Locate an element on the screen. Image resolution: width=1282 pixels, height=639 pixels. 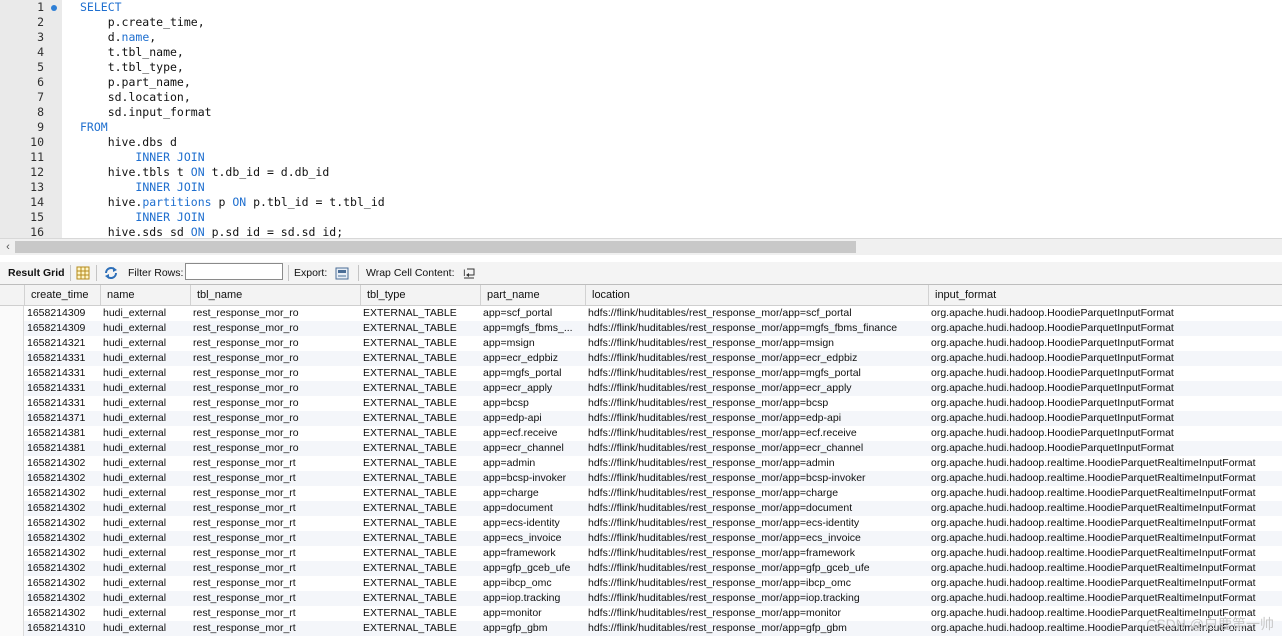
code-line: INNER JOIN is located at coordinates (672, 157).